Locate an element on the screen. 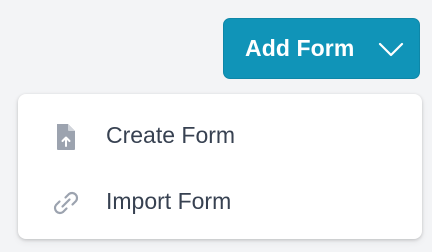  link-icon is located at coordinates (66, 203).